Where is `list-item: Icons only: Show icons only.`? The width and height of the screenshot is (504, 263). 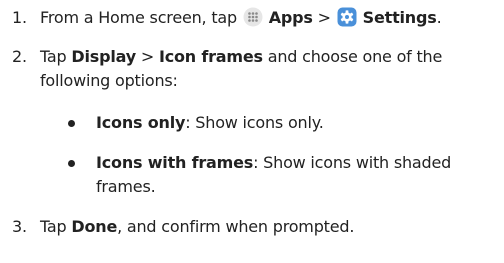
list-item: Icons only: Show icons only. is located at coordinates (283, 123).